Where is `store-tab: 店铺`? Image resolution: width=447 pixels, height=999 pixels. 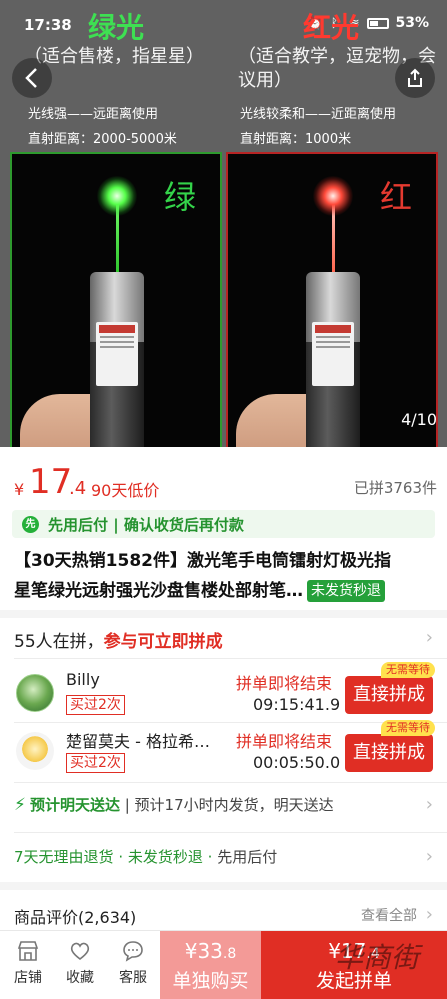 store-tab: 店铺 is located at coordinates (28, 963).